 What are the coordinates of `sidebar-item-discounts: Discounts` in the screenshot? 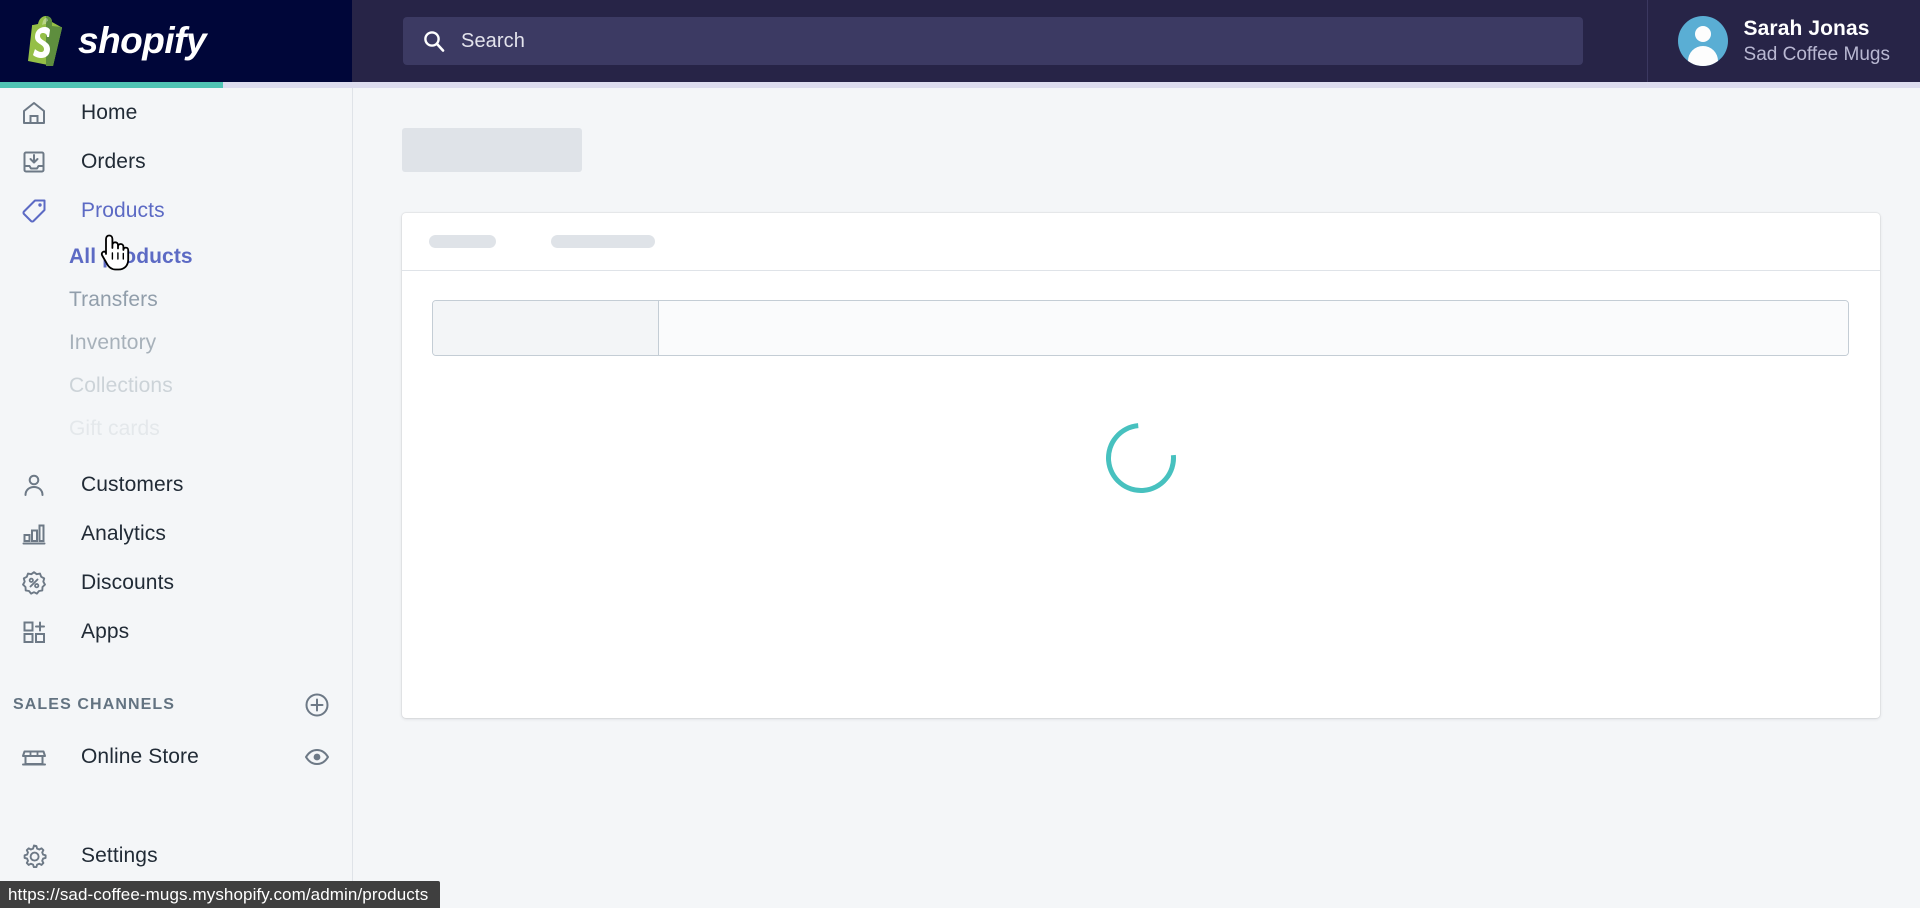 It's located at (176, 582).